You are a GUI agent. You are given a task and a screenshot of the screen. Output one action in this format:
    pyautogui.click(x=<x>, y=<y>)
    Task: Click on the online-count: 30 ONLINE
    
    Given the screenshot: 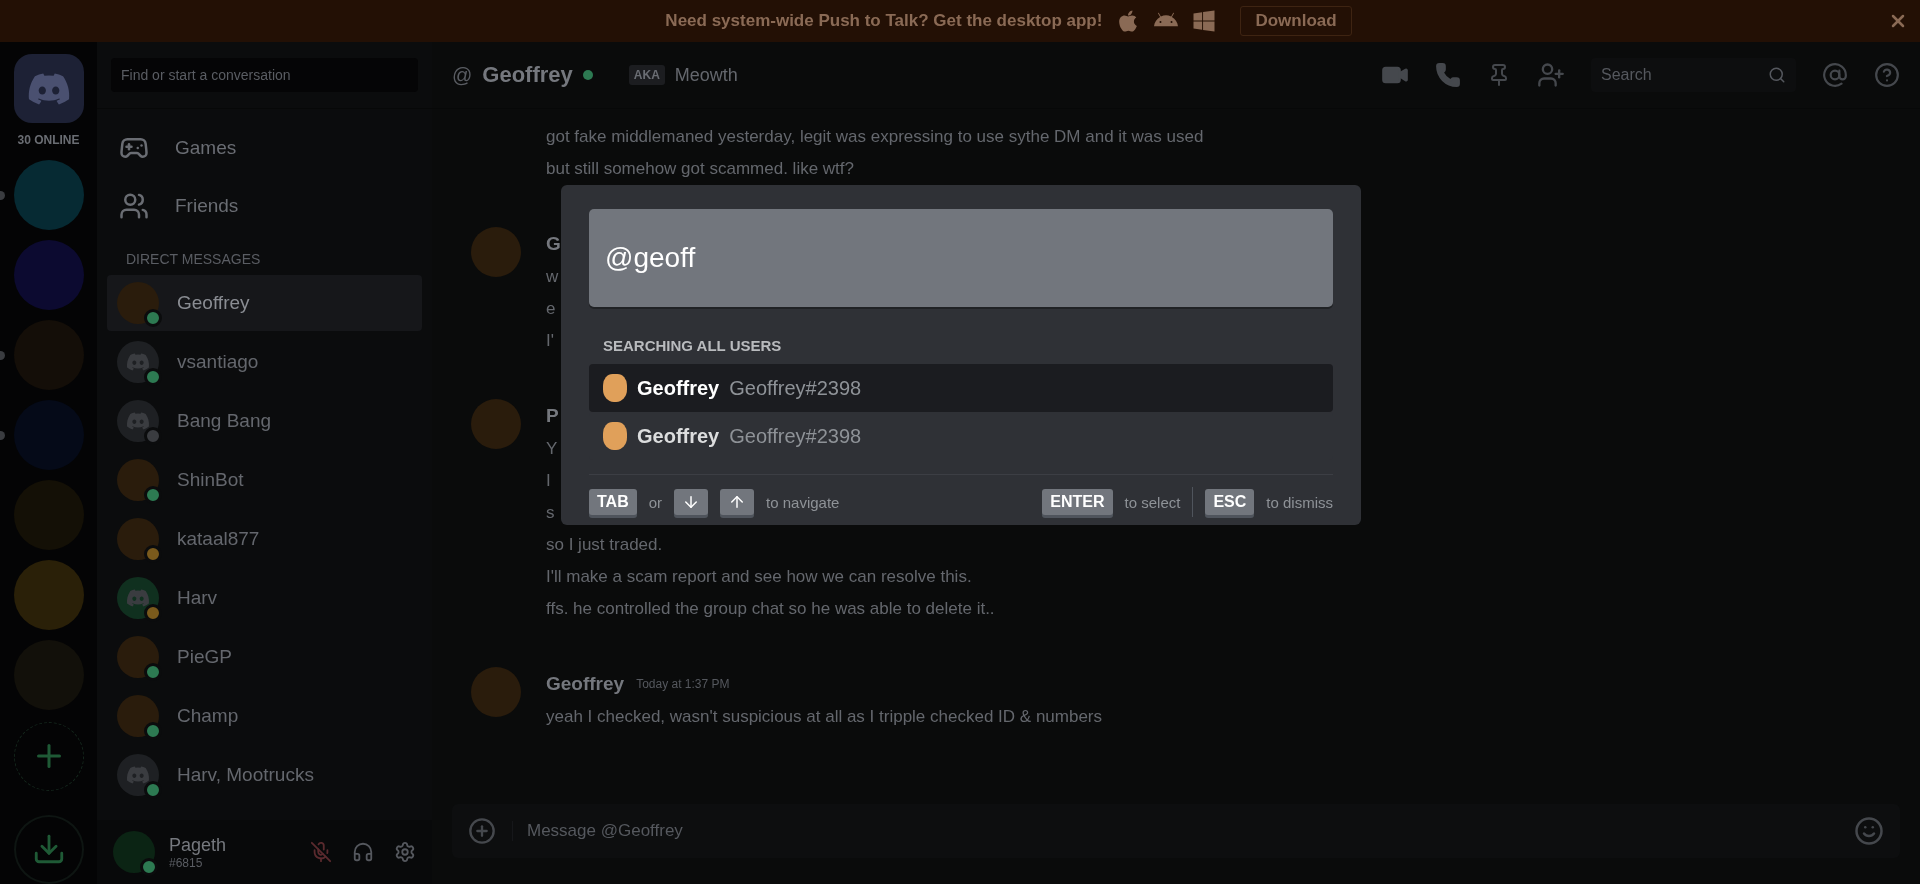 What is the action you would take?
    pyautogui.click(x=48, y=140)
    